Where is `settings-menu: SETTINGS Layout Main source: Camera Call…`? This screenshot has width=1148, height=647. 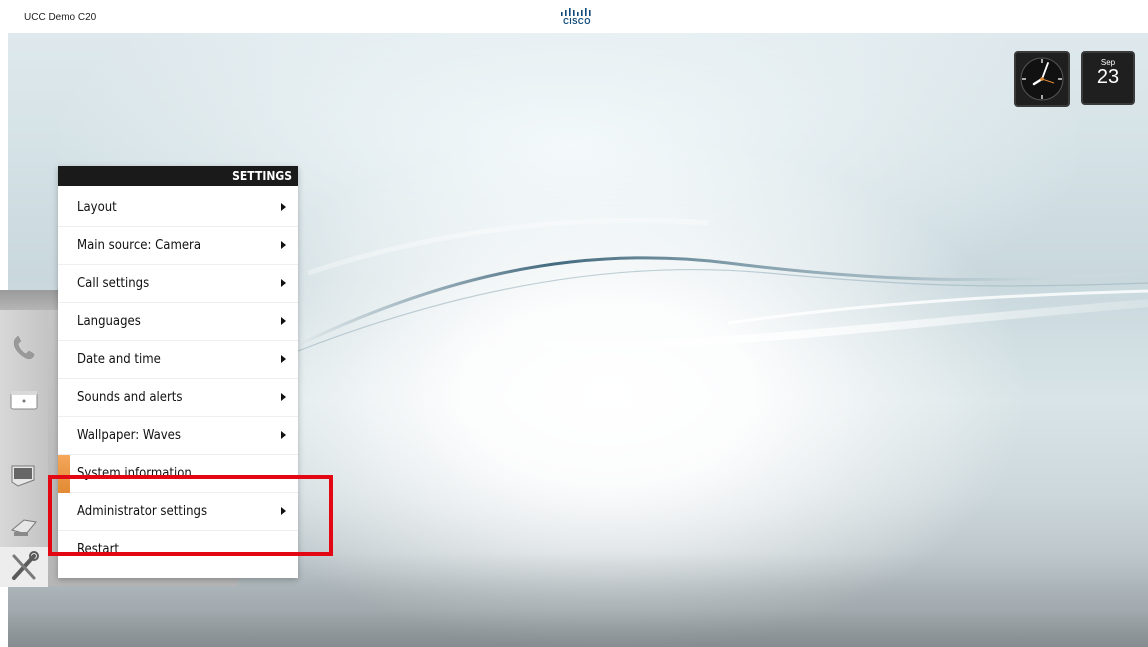 settings-menu: SETTINGS Layout Main source: Camera Call… is located at coordinates (178, 372).